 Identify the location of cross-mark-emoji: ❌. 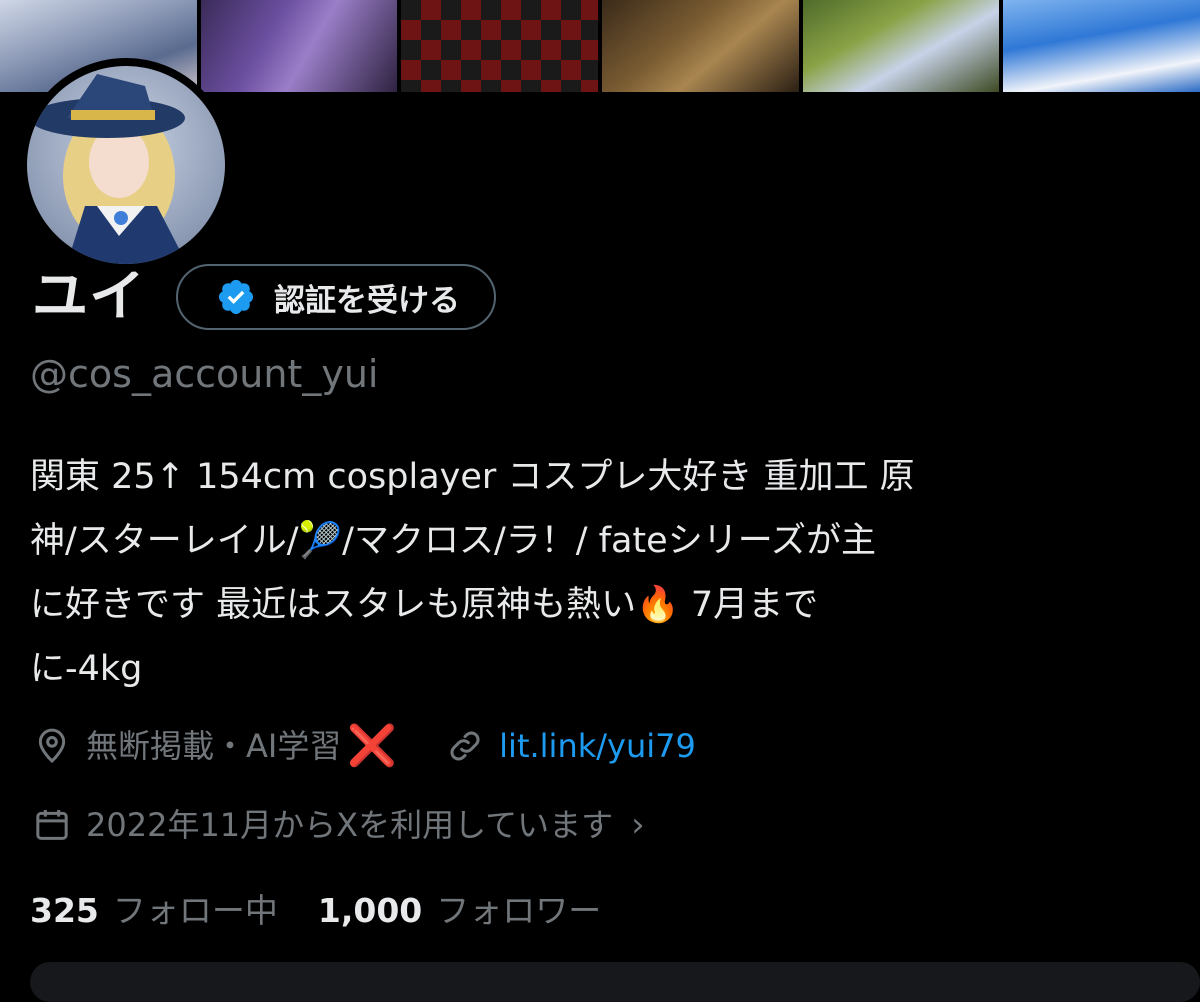
(372, 746).